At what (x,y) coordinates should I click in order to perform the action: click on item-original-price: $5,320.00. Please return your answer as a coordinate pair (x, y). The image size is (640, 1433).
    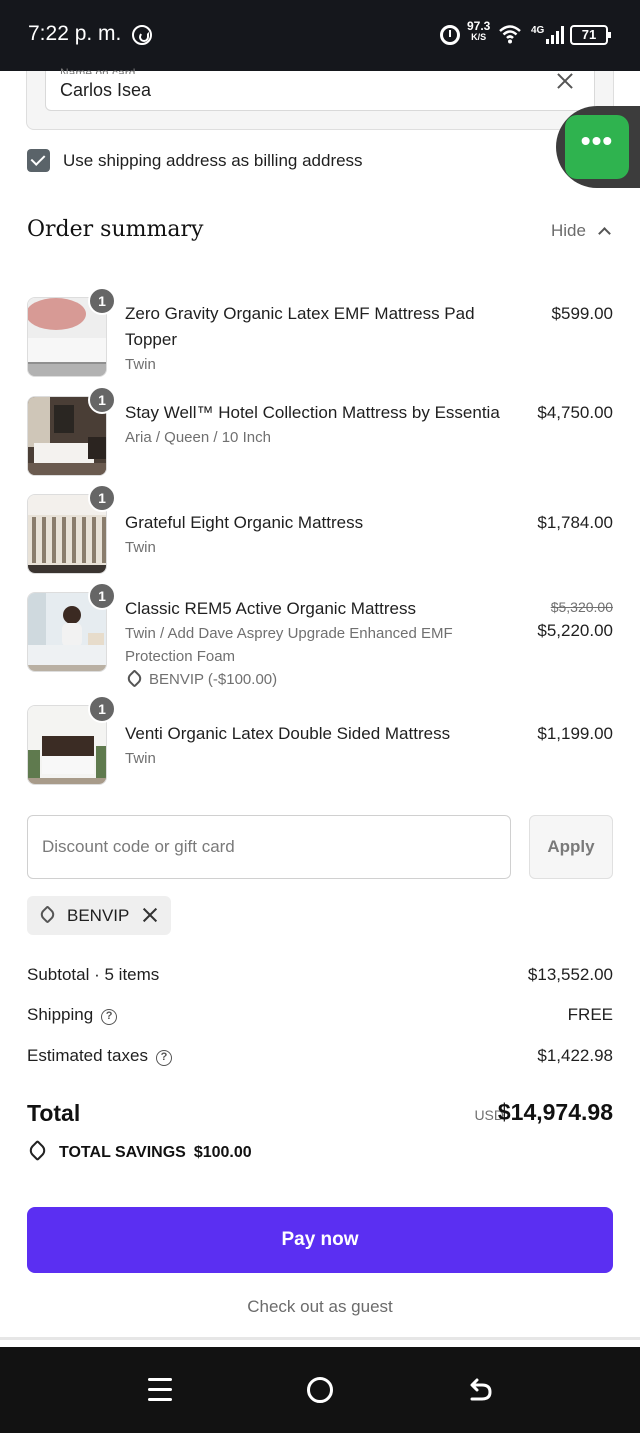
    Looking at the image, I should click on (581, 607).